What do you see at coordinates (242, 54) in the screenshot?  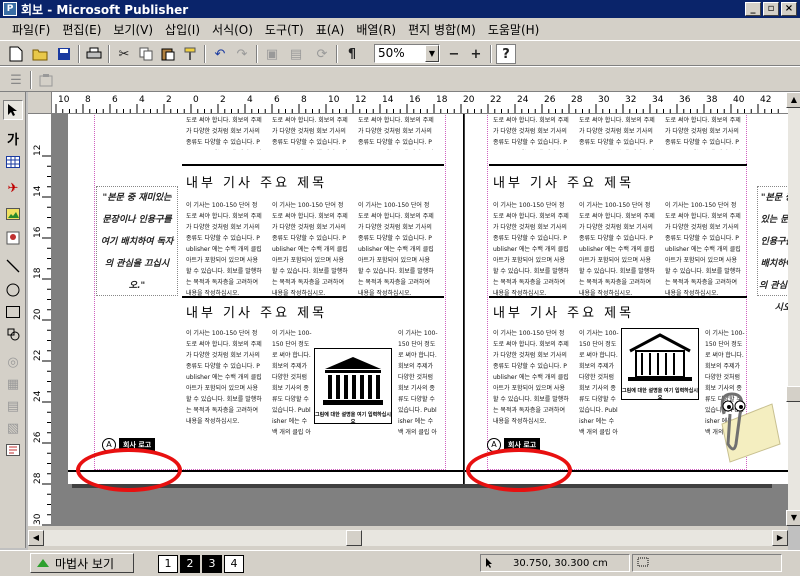 I see `redo-icon: ↷` at bounding box center [242, 54].